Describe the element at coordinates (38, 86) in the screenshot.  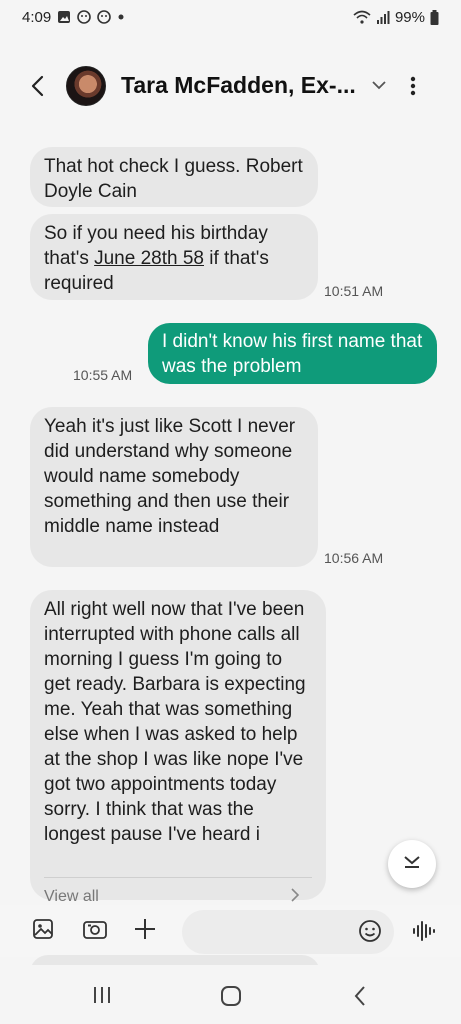
I see `back-arrow-icon` at that location.